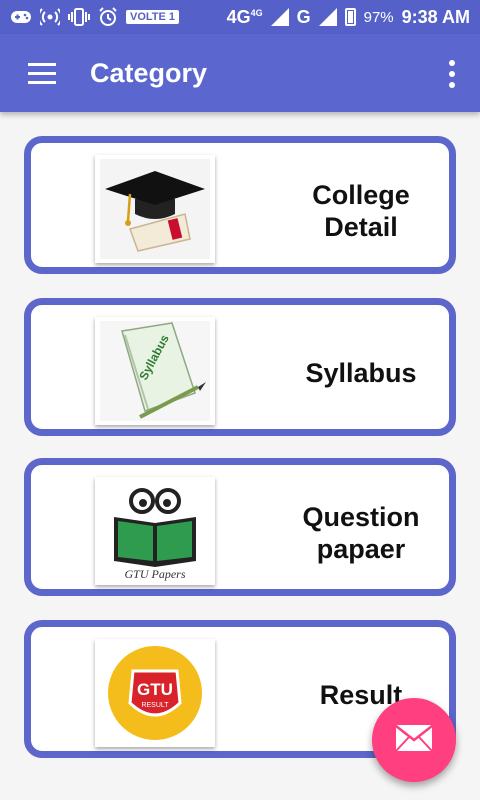 This screenshot has width=480, height=800. I want to click on second-network-label: G, so click(303, 16).